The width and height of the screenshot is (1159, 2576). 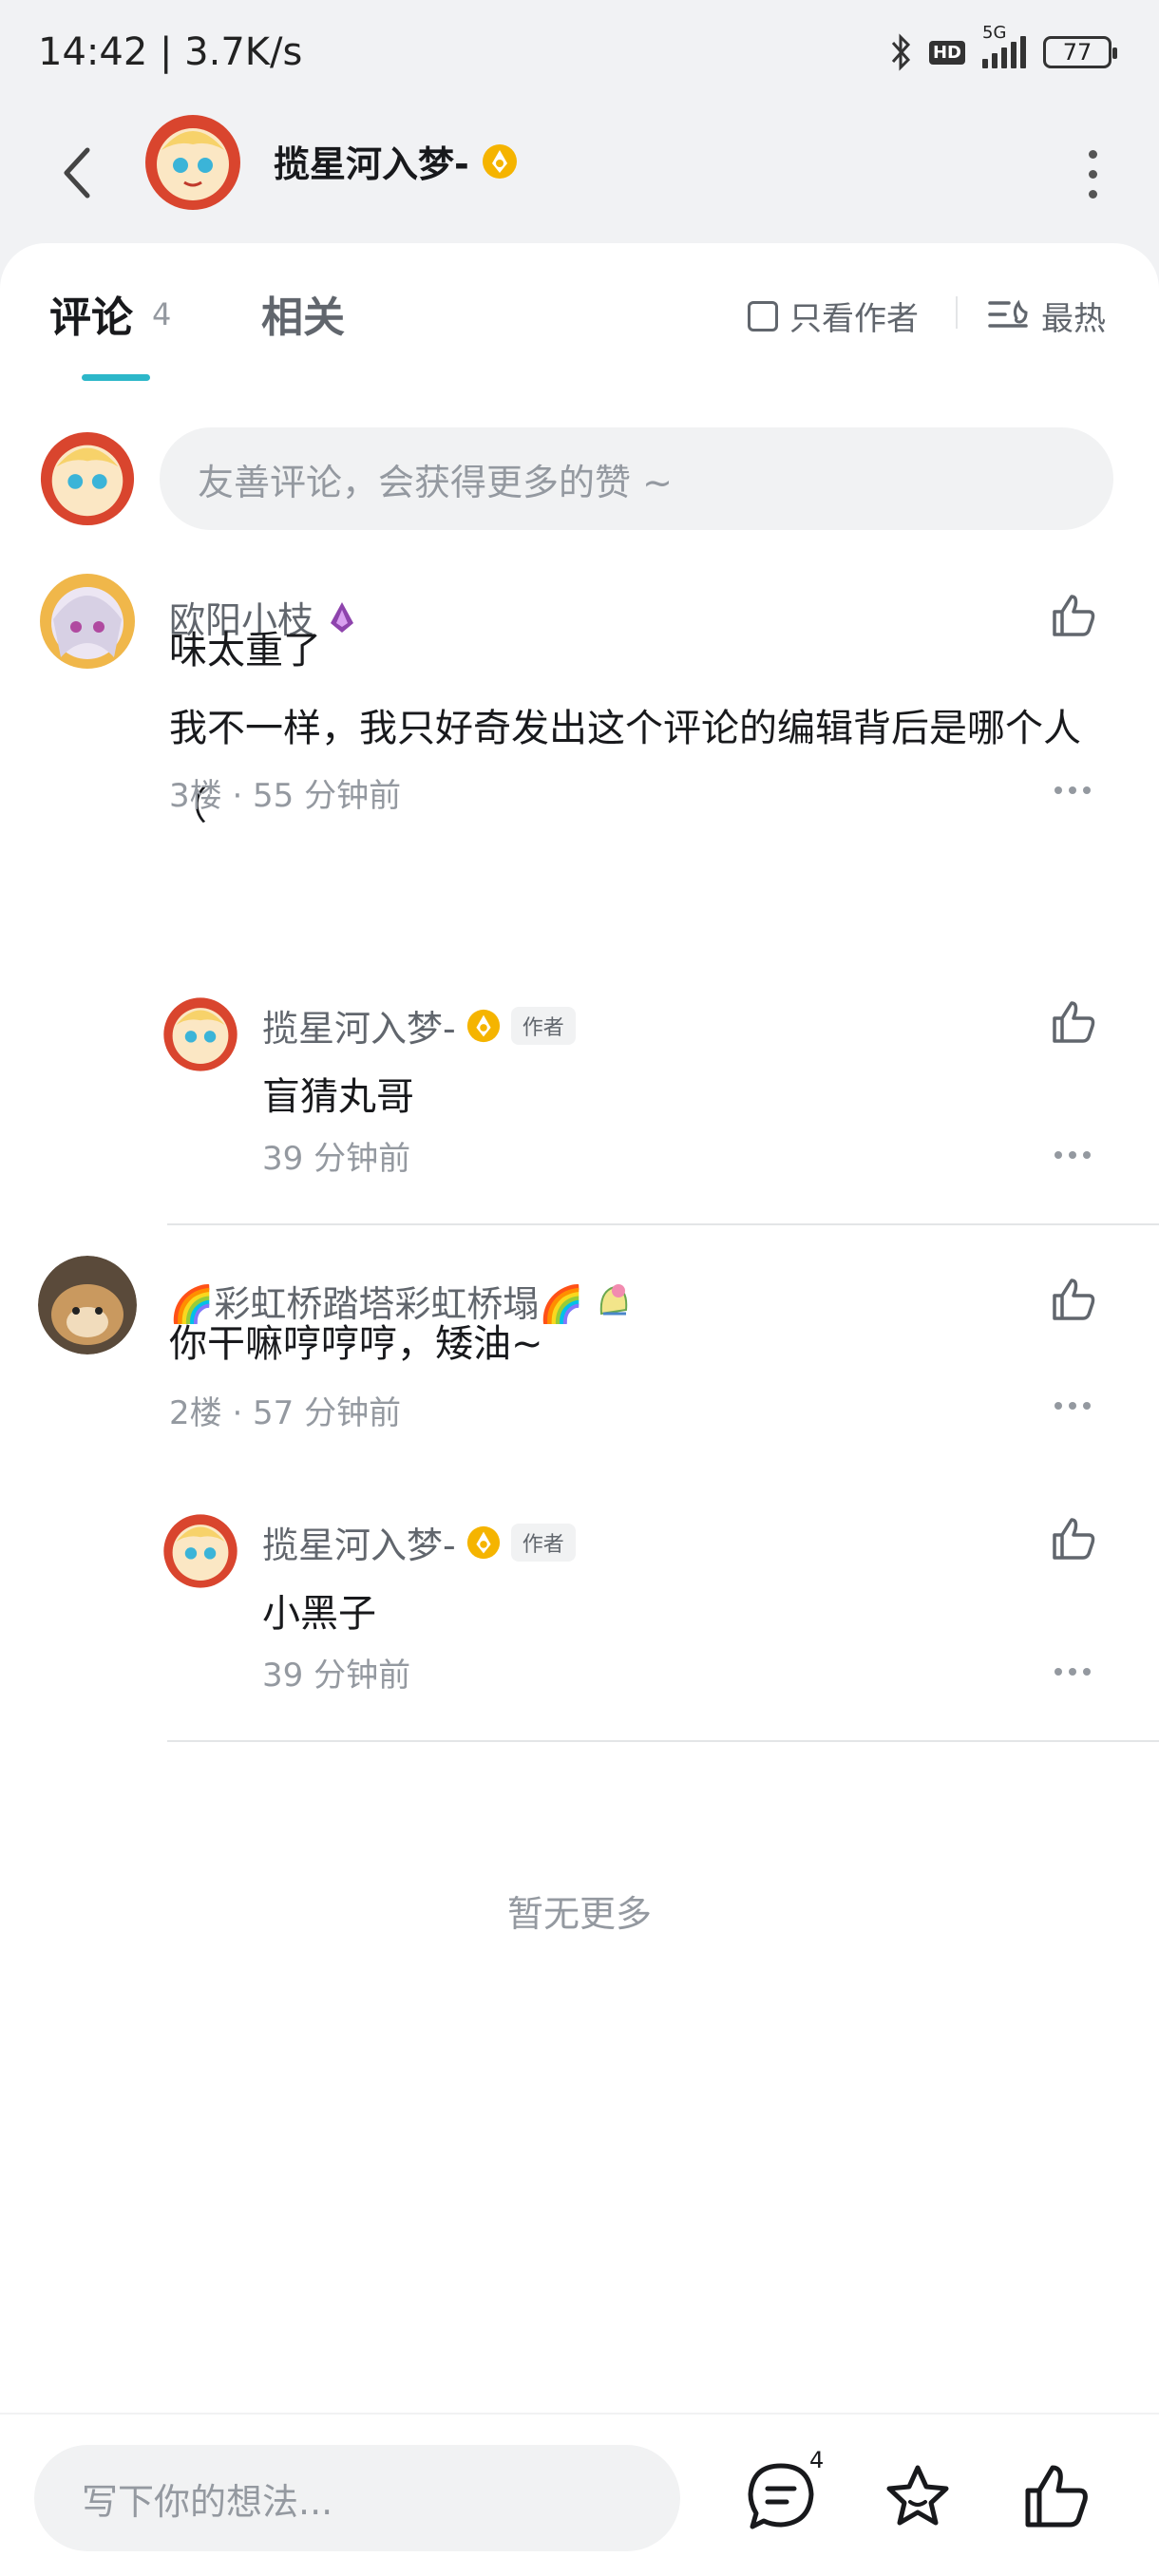 What do you see at coordinates (1047, 316) in the screenshot?
I see `sort-button: 最热` at bounding box center [1047, 316].